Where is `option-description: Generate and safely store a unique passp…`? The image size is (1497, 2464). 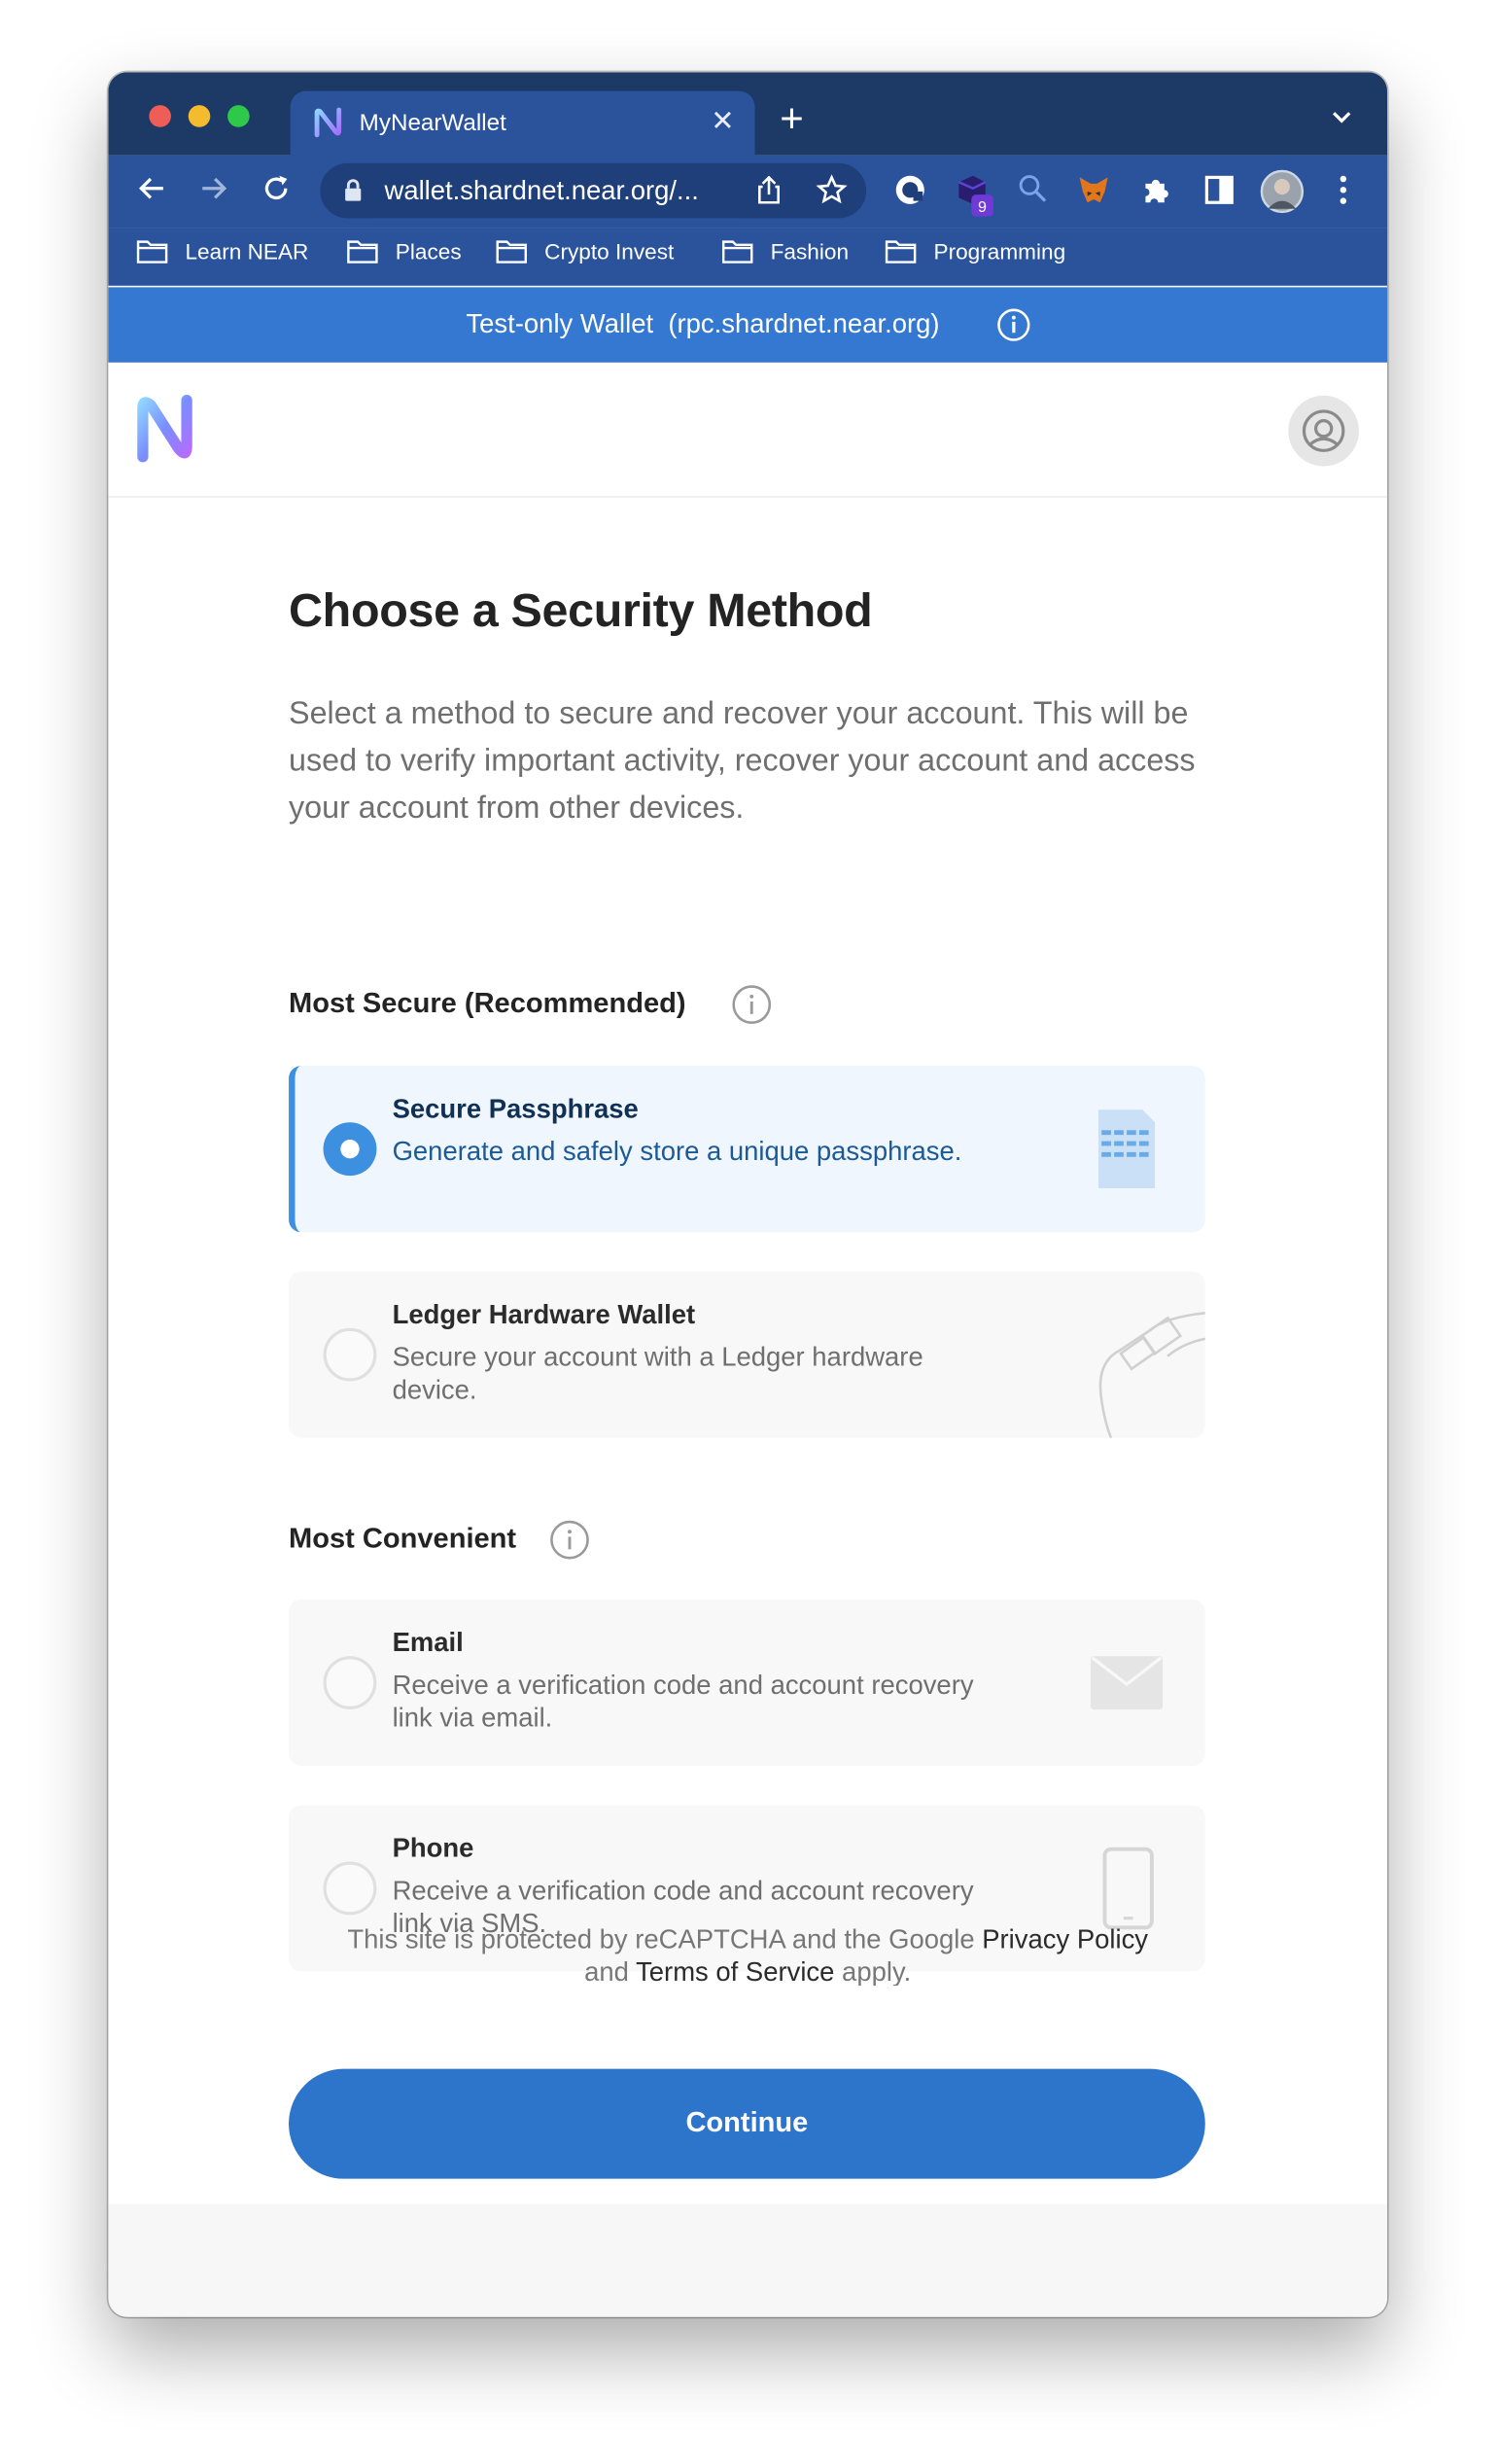
option-description: Generate and safely store a unique passp… is located at coordinates (677, 1151).